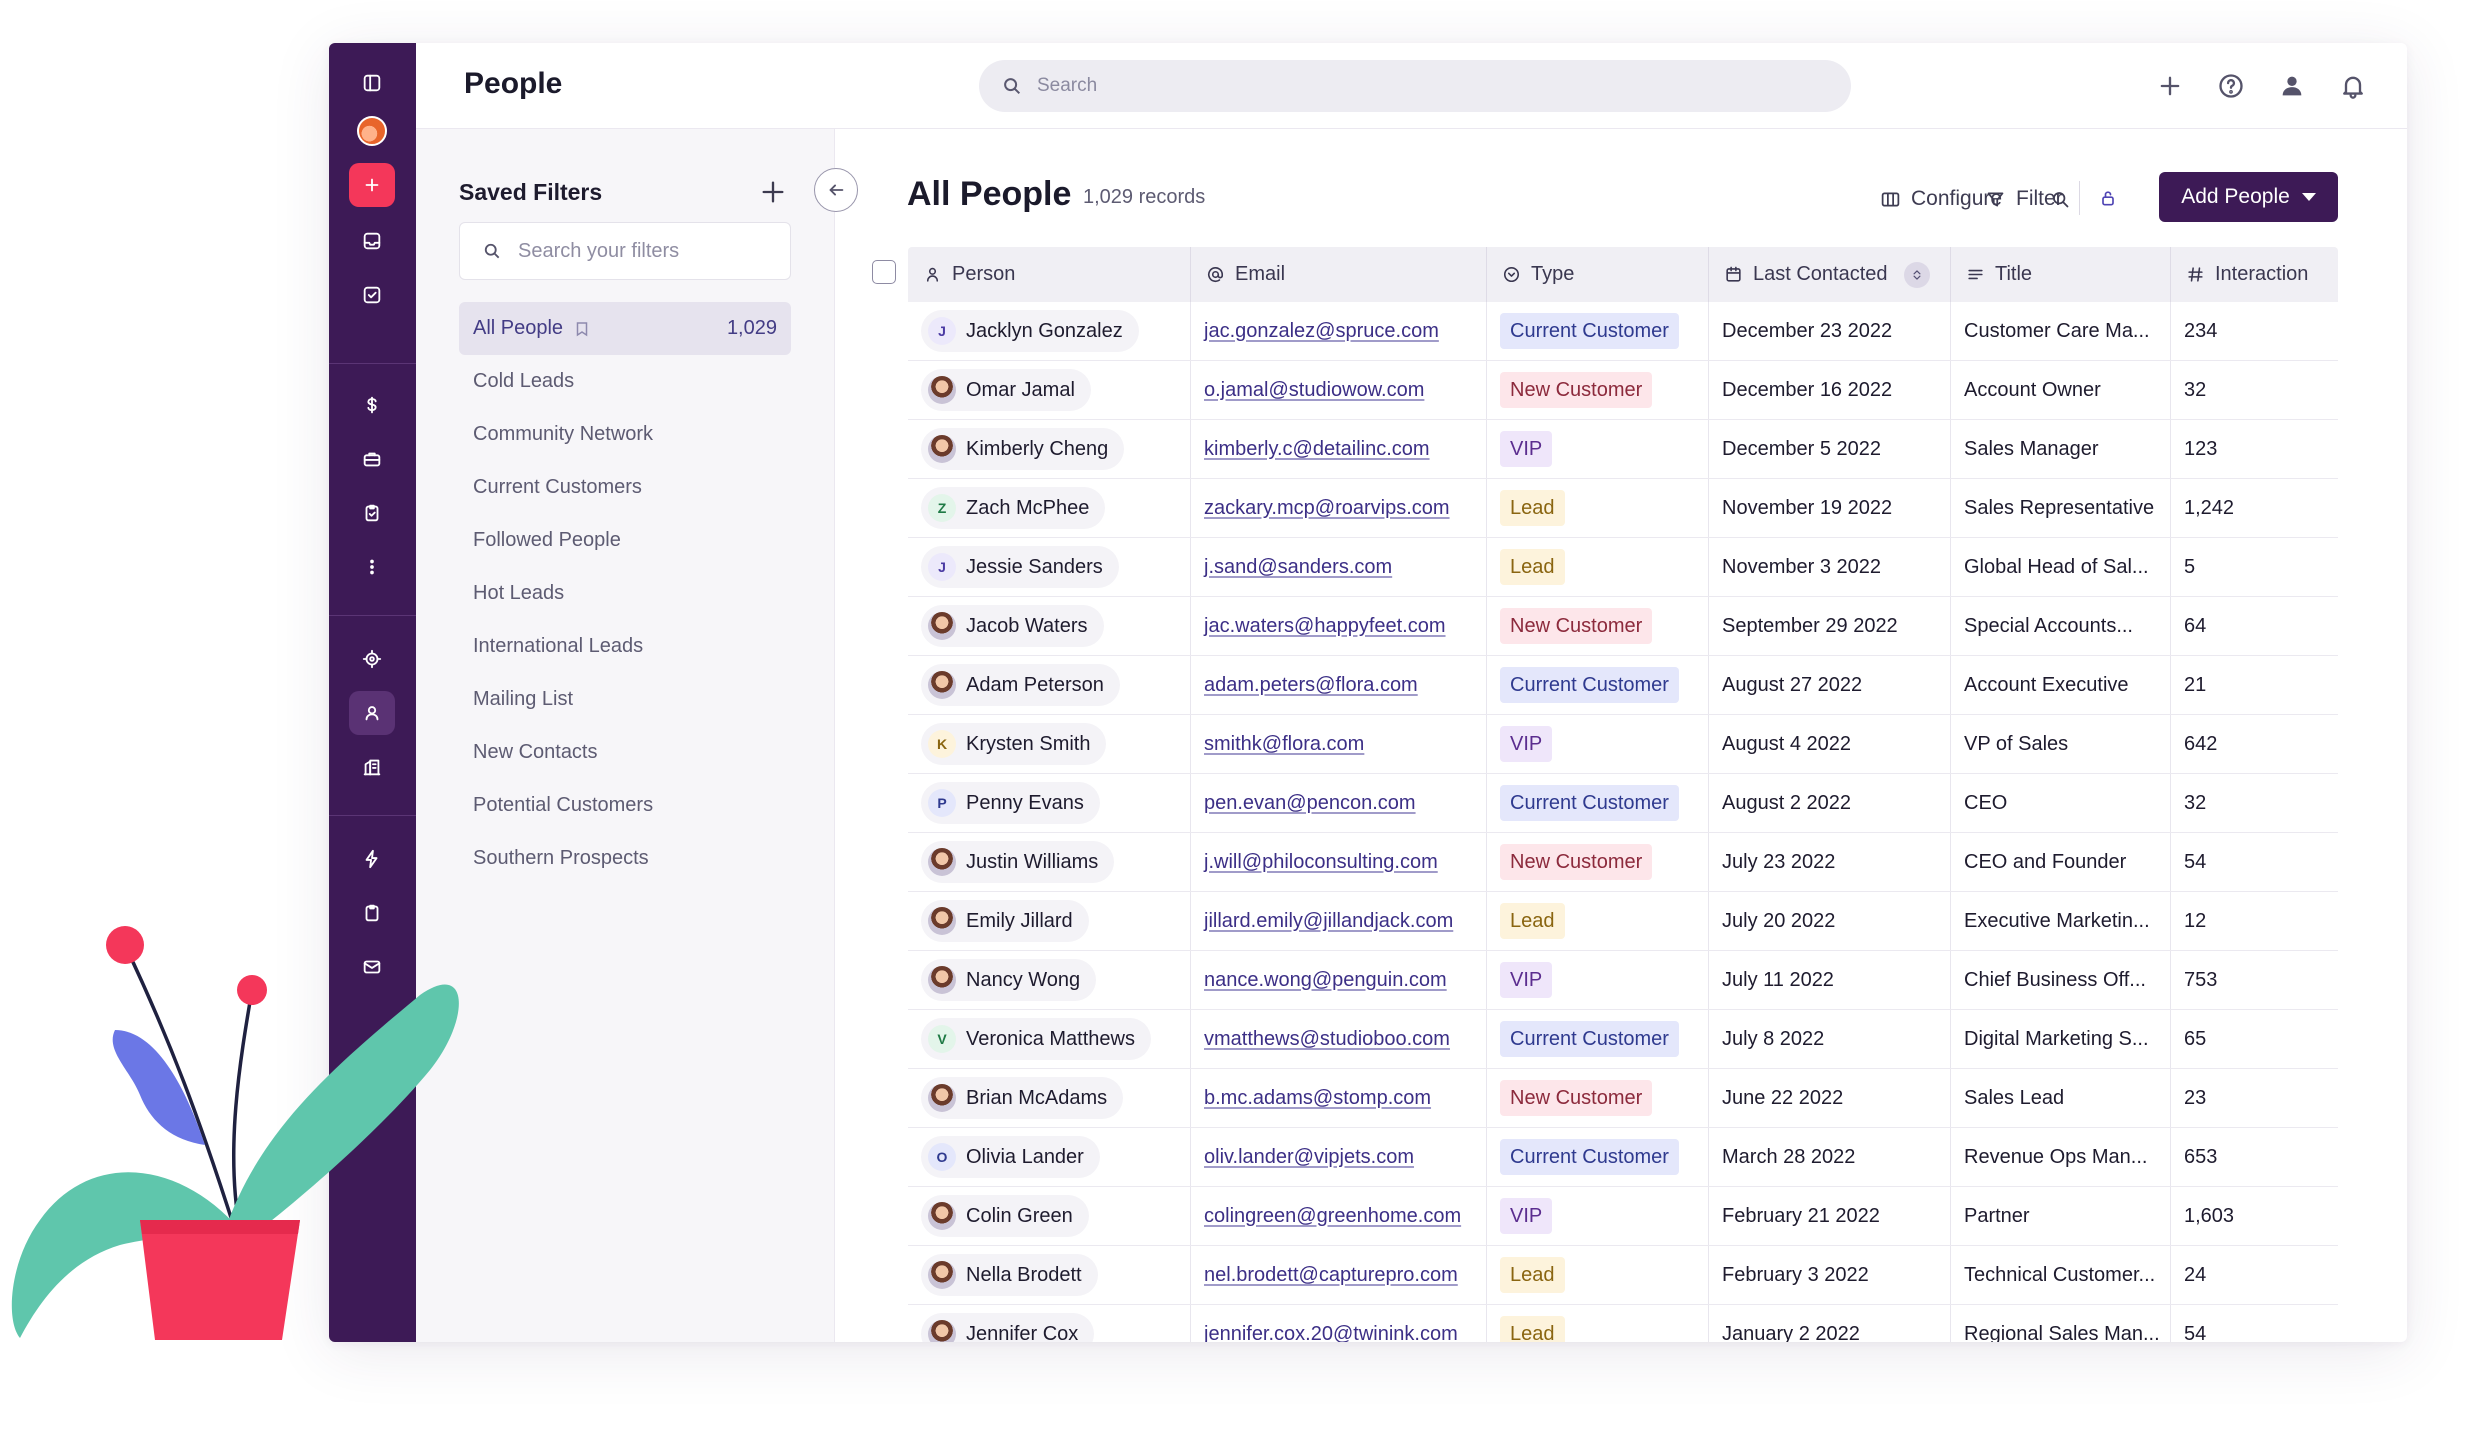 This screenshot has width=2470, height=1438. I want to click on mail-icon, so click(372, 967).